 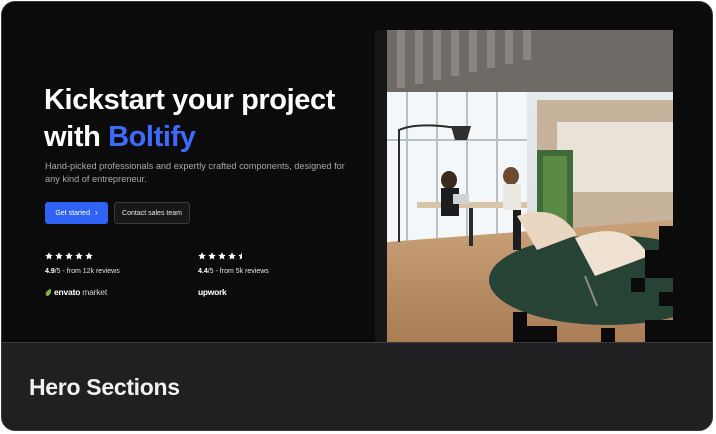 What do you see at coordinates (96, 212) in the screenshot?
I see `chevron-right-icon: ›` at bounding box center [96, 212].